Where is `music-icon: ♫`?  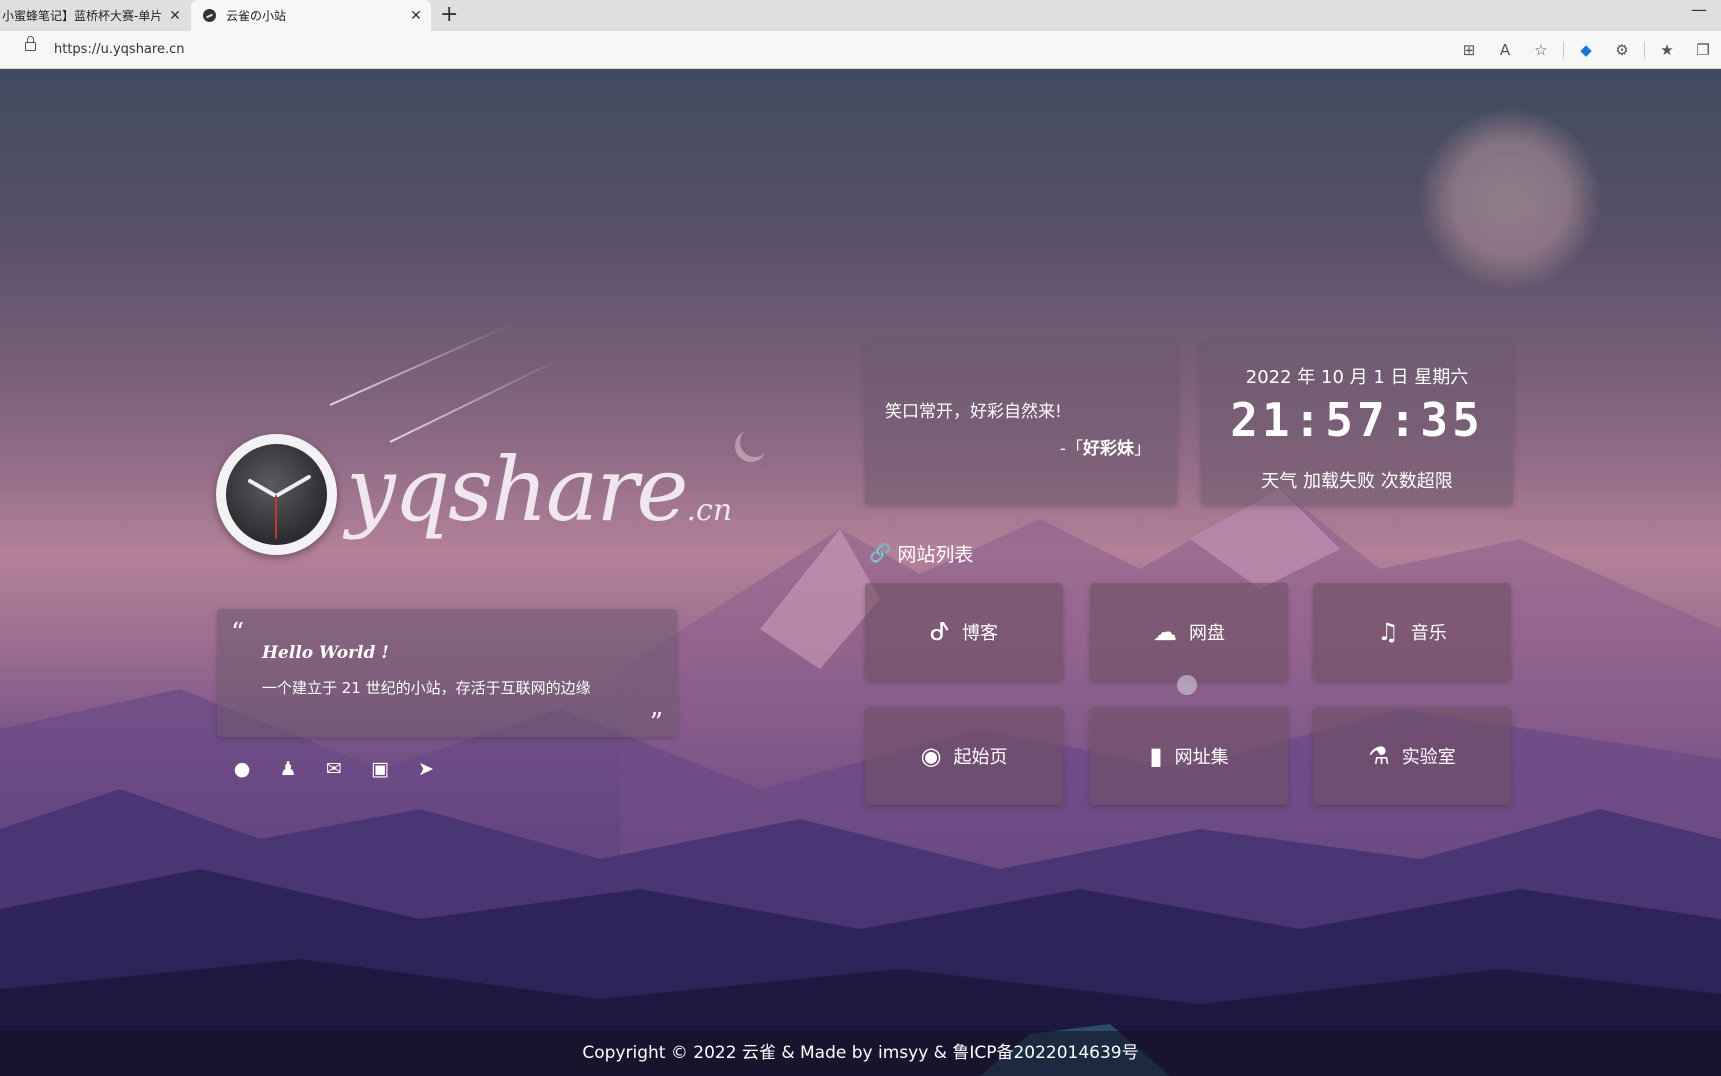
music-icon: ♫ is located at coordinates (1388, 632).